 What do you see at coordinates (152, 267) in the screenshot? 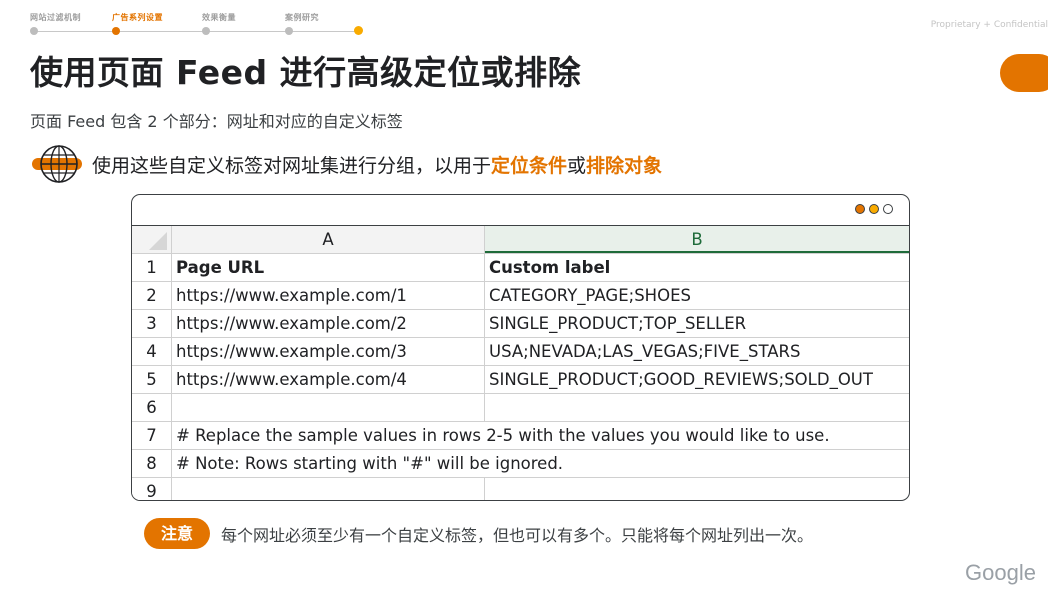
I see `row-number: 1` at bounding box center [152, 267].